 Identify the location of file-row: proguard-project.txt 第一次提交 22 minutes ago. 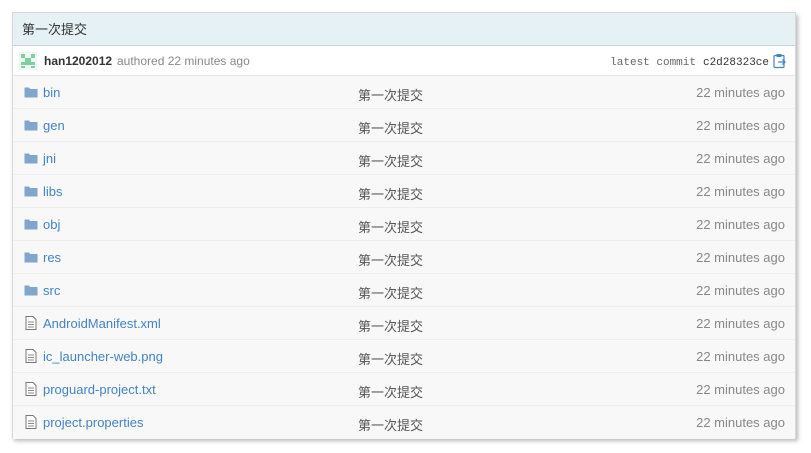
(404, 389).